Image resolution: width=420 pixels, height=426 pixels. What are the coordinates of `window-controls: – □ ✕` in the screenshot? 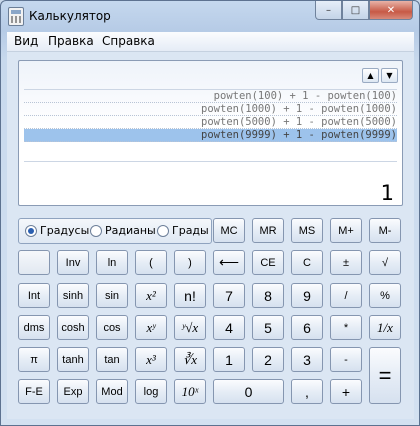 It's located at (364, 10).